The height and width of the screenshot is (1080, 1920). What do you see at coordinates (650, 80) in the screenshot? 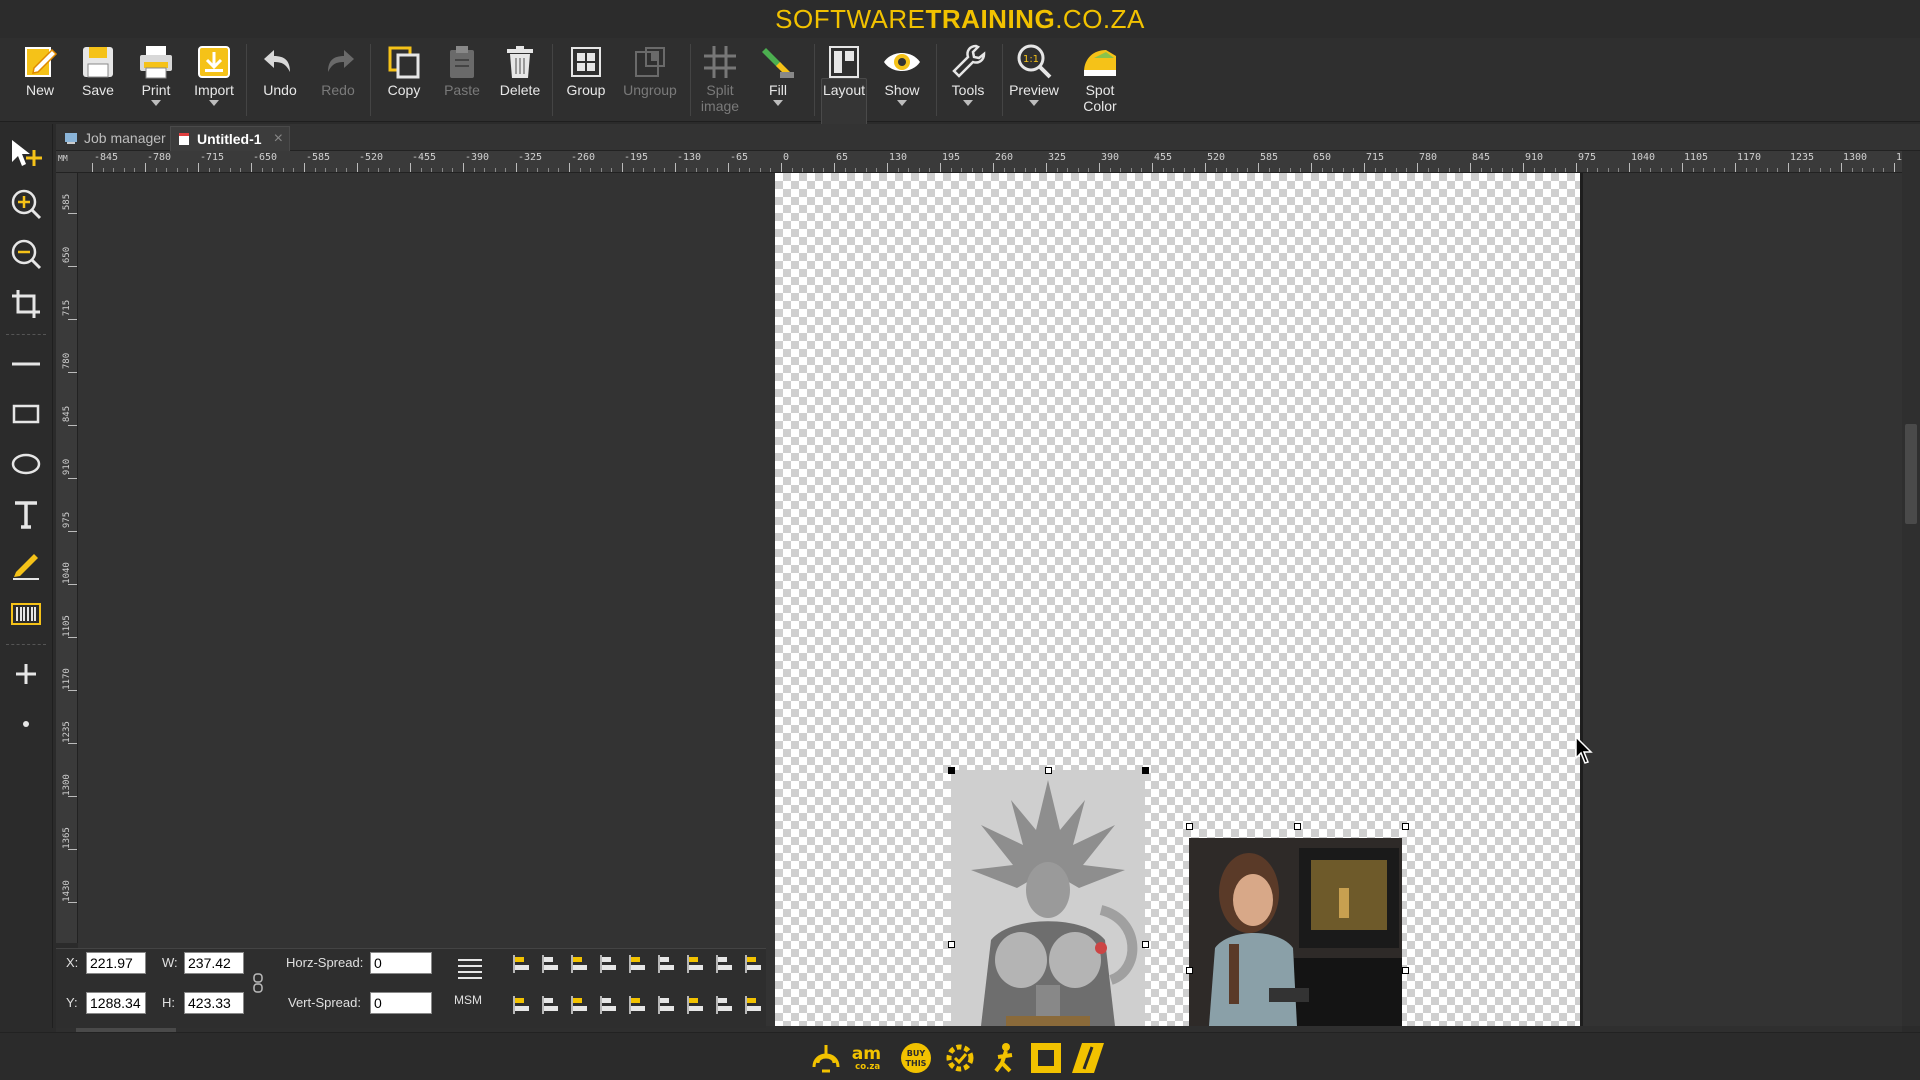
I see `ungroup-button: Ungroup` at bounding box center [650, 80].